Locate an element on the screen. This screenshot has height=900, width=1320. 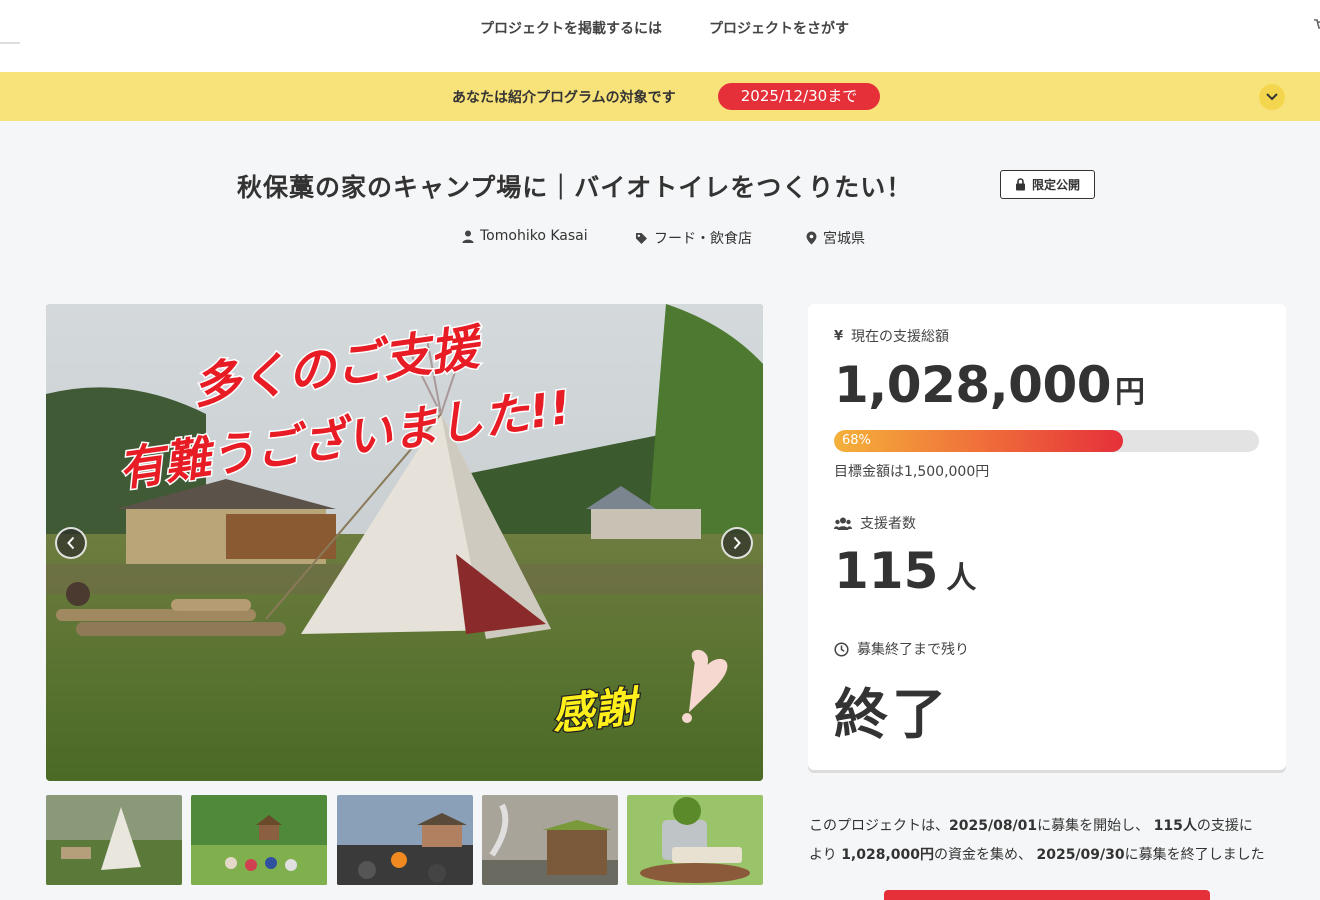
carousel-prev-button is located at coordinates (71, 543).